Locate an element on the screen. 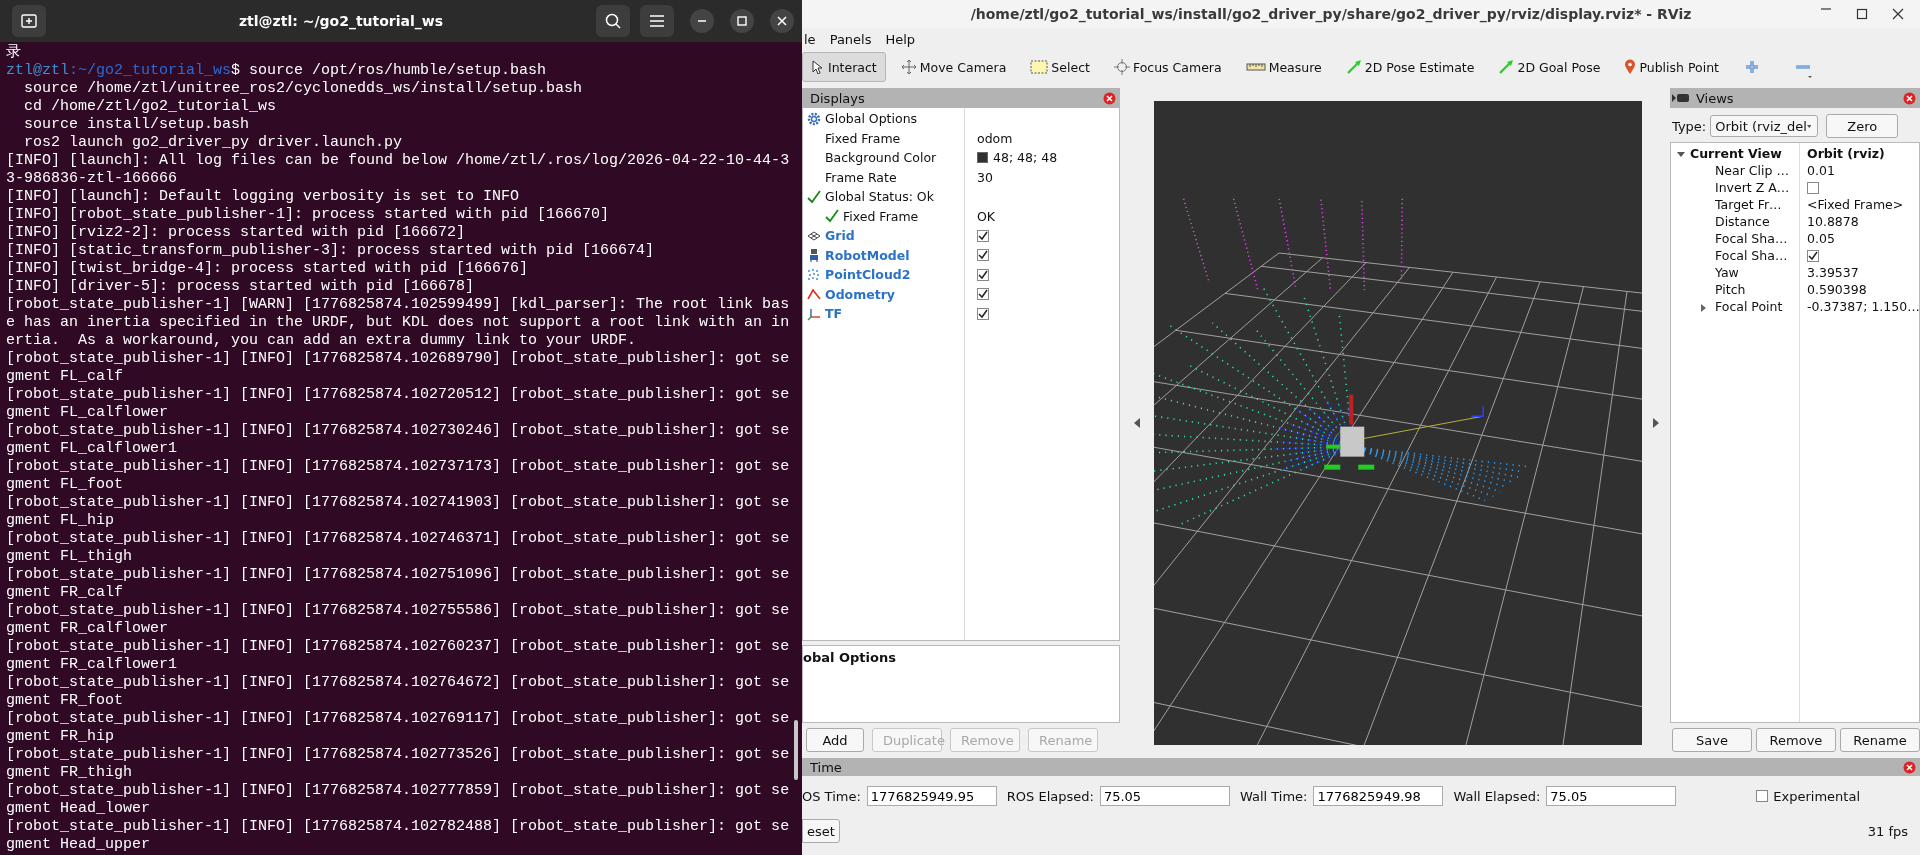  tool-button: Focus Camera is located at coordinates (1167, 67).